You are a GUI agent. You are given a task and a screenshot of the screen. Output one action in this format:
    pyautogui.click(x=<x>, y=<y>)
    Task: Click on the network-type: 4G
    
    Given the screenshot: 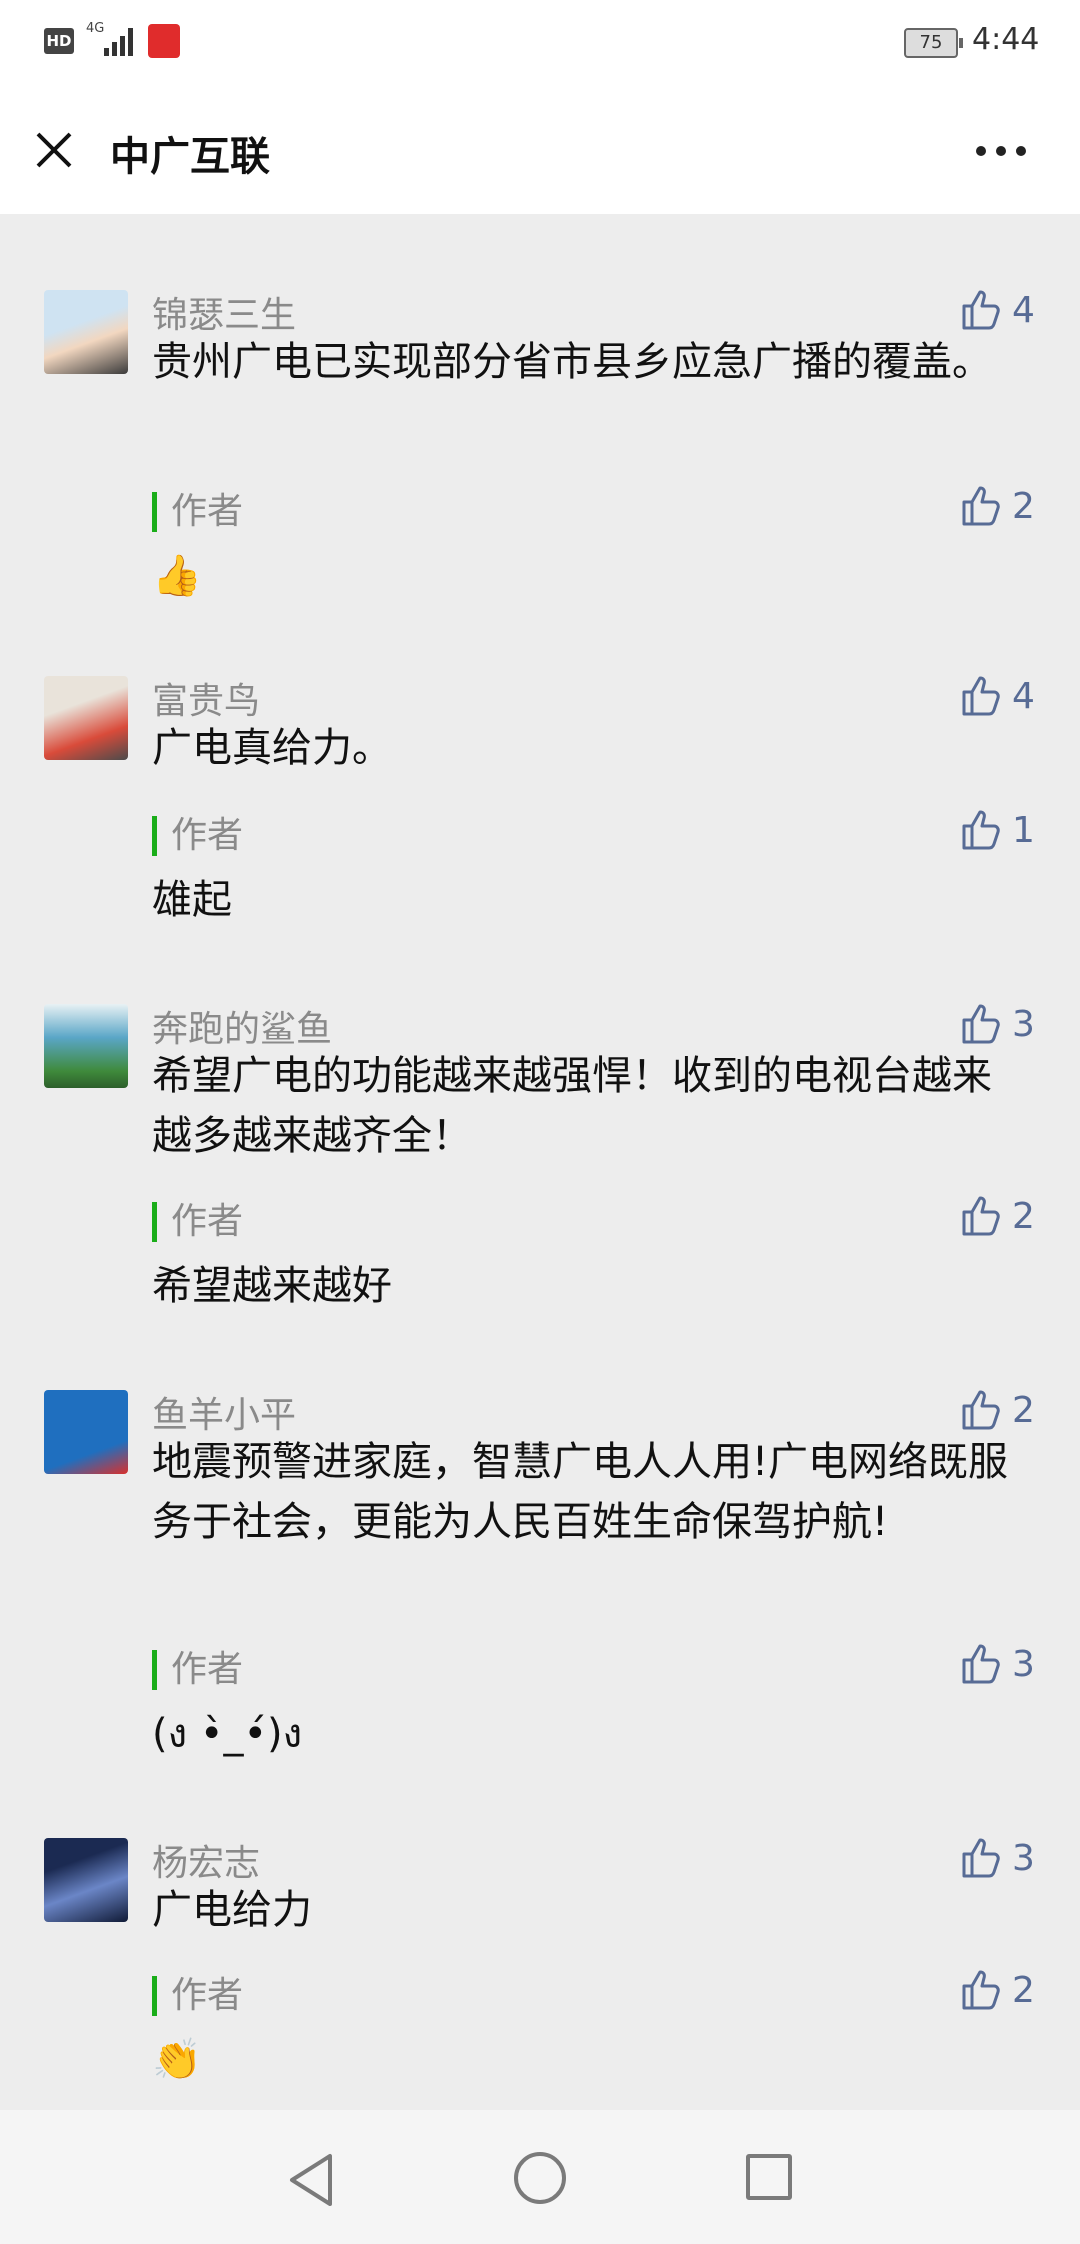 What is the action you would take?
    pyautogui.click(x=95, y=28)
    